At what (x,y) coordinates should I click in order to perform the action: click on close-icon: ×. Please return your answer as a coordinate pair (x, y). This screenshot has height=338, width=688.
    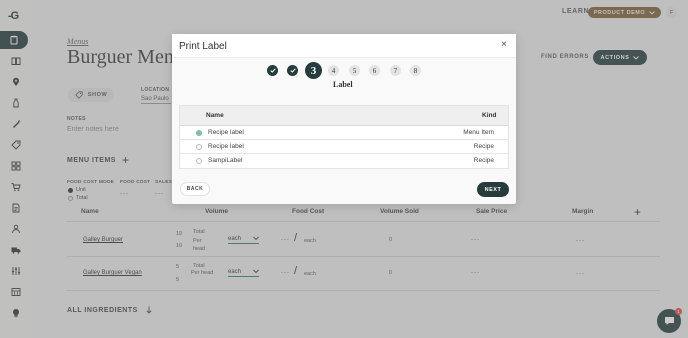
    Looking at the image, I should click on (504, 45).